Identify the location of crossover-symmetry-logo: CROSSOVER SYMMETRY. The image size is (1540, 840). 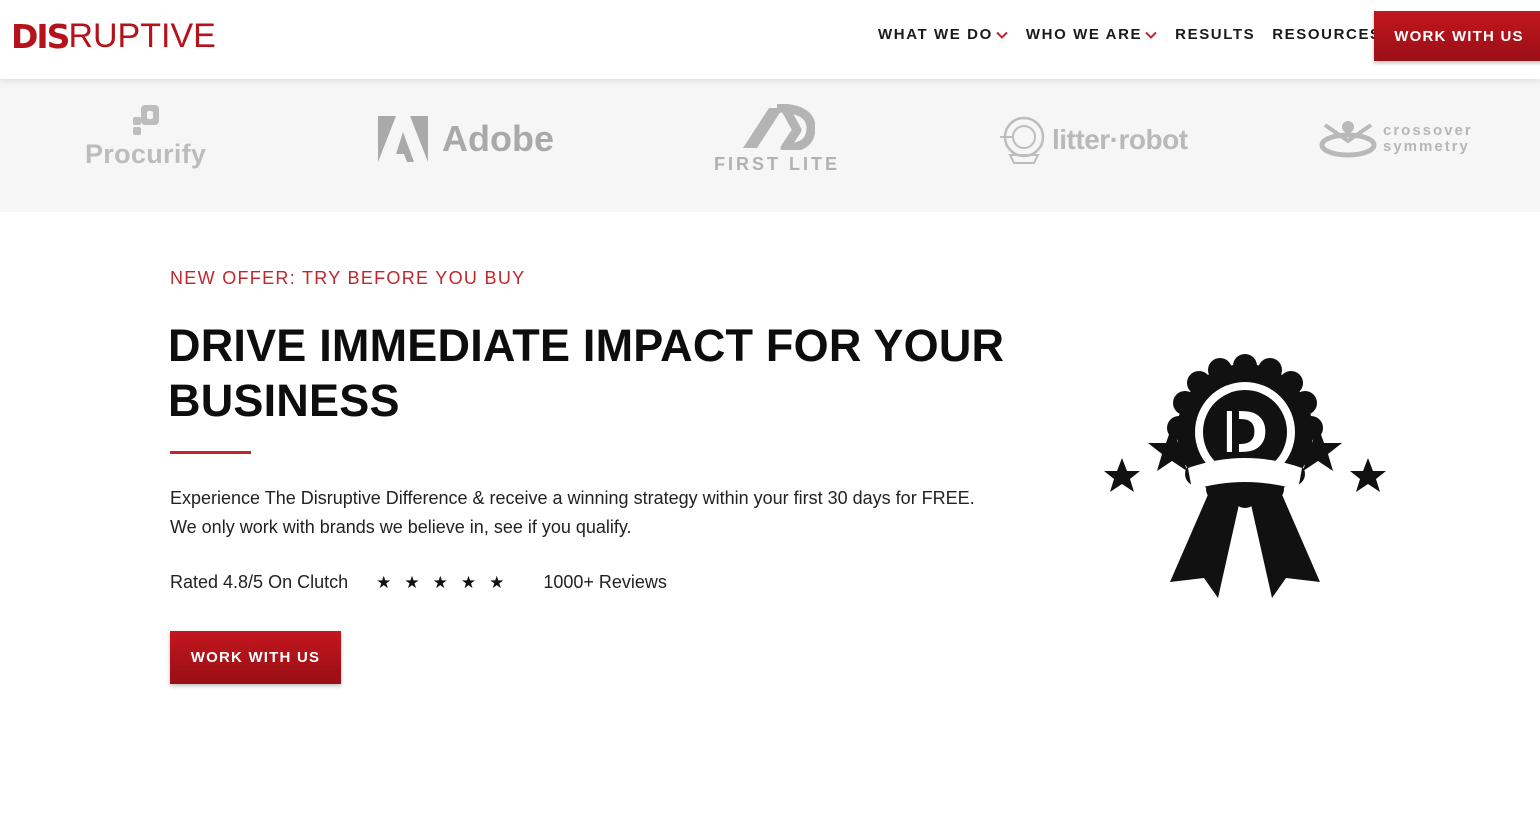
(1396, 139).